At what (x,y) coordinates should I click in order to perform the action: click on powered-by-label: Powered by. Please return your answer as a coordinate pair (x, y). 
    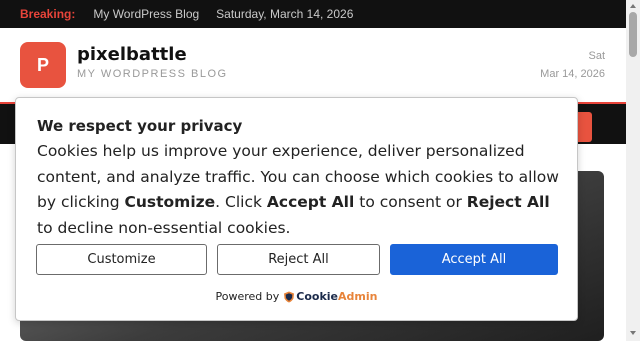
    Looking at the image, I should click on (247, 296).